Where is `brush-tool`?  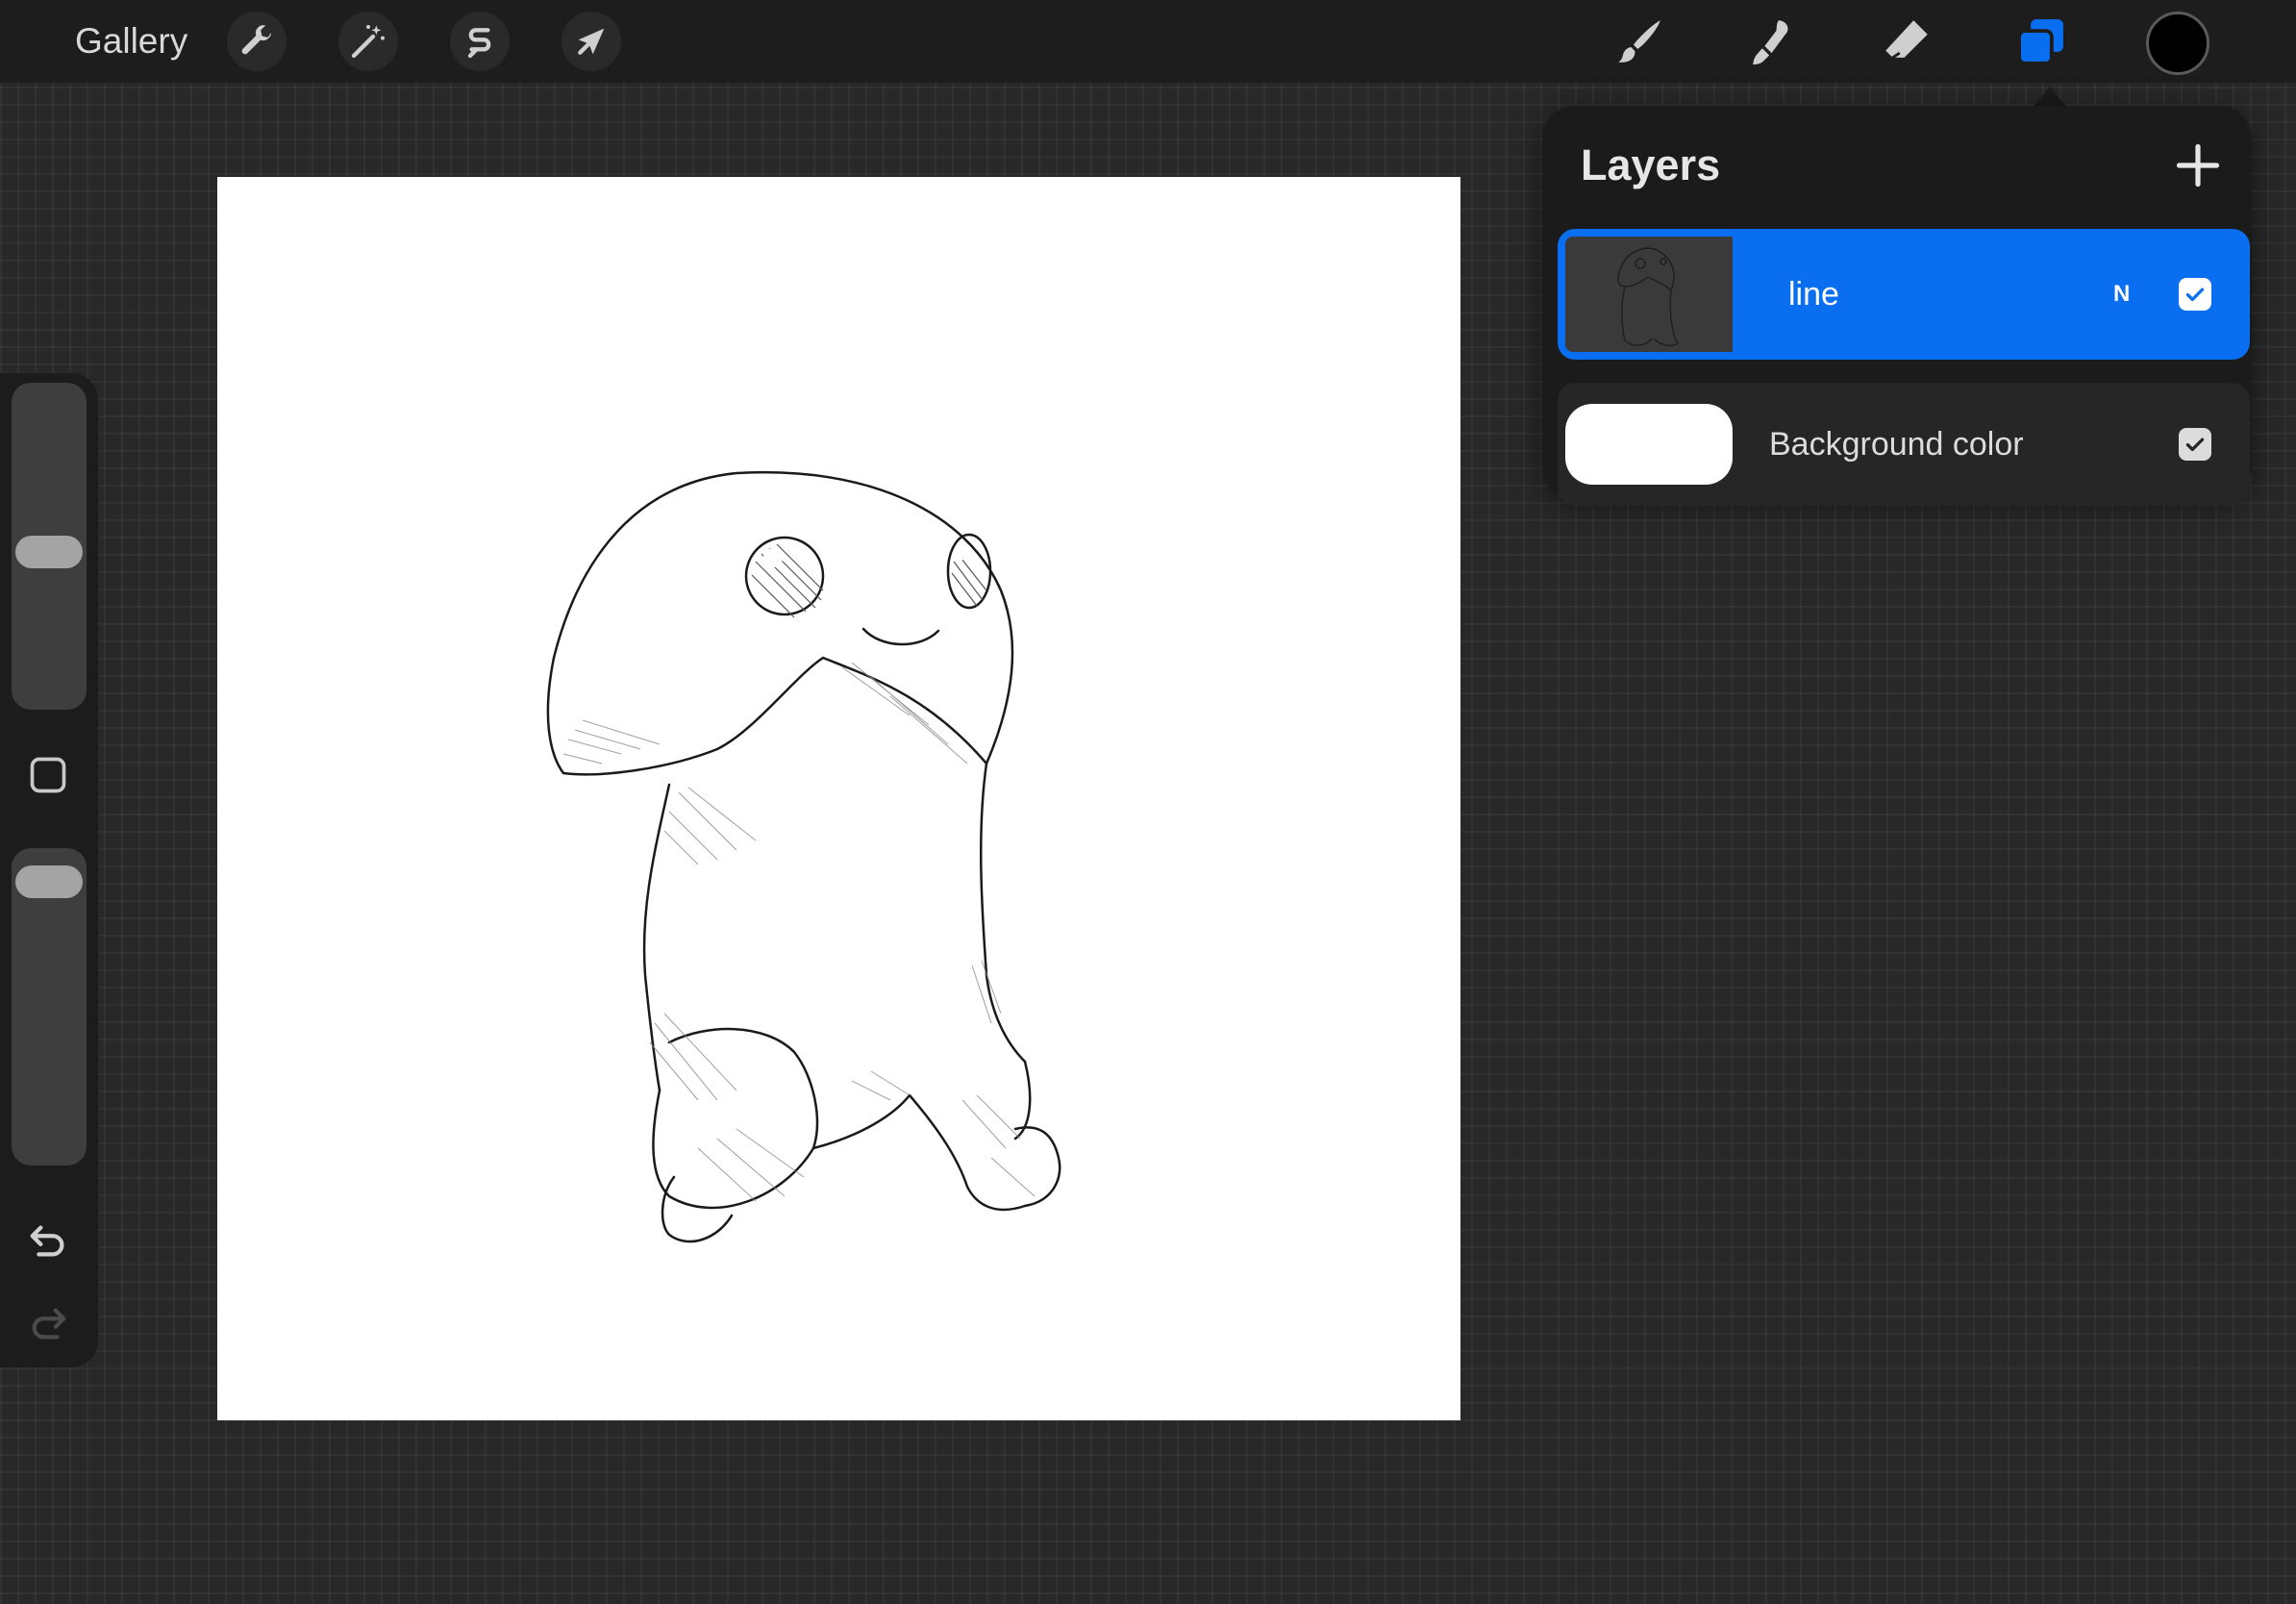
brush-tool is located at coordinates (1639, 41).